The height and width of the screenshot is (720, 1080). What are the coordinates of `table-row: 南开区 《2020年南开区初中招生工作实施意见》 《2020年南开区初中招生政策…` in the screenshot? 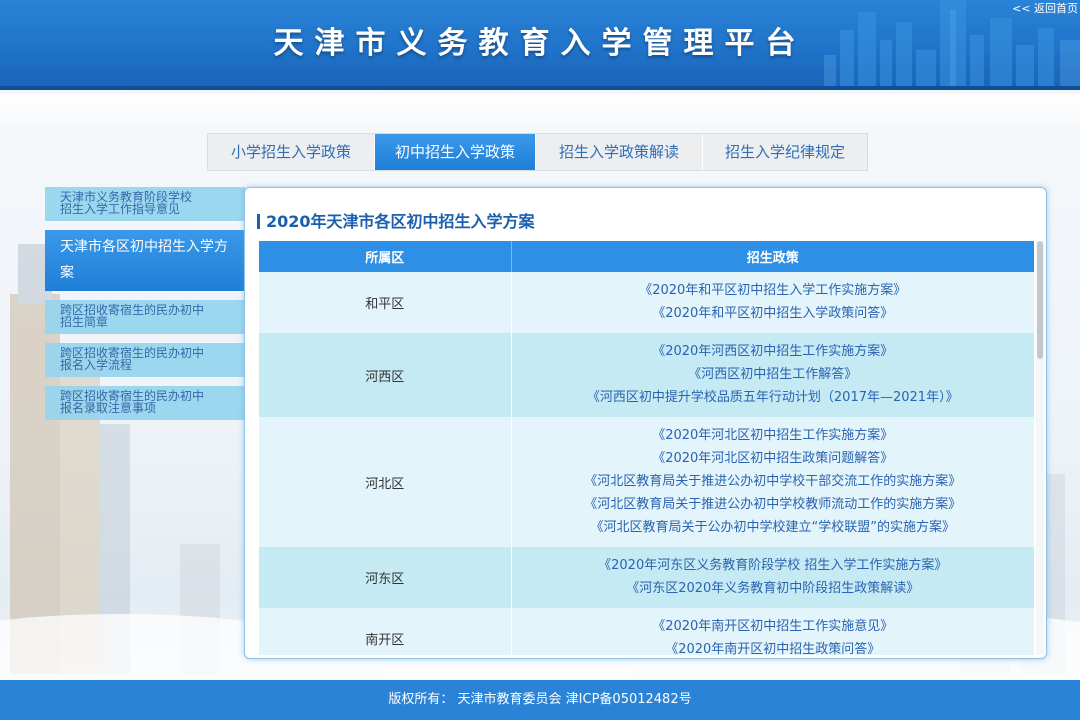 It's located at (646, 631).